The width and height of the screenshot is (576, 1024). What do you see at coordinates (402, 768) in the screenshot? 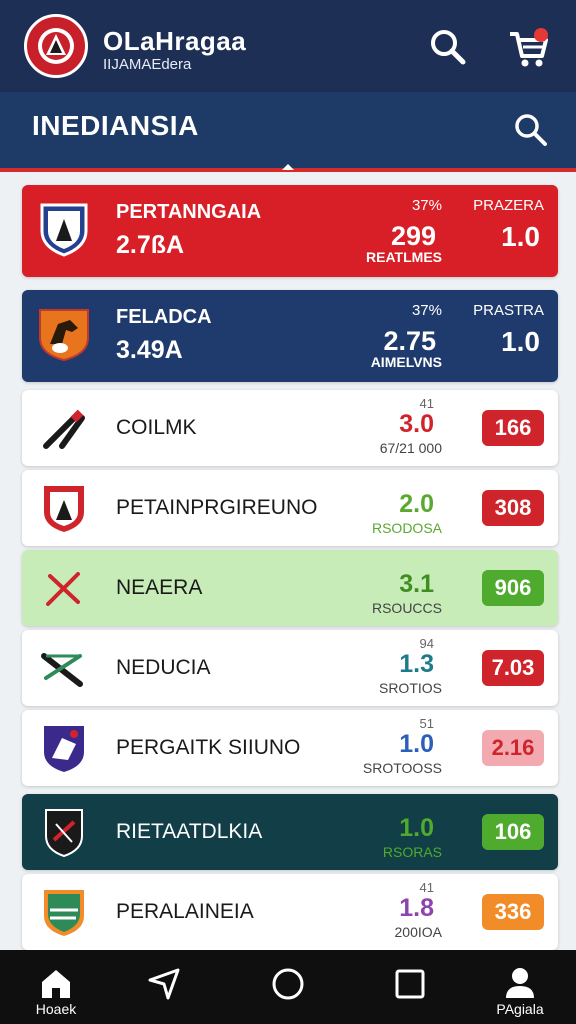
I see `item-caption: SROTOOSS` at bounding box center [402, 768].